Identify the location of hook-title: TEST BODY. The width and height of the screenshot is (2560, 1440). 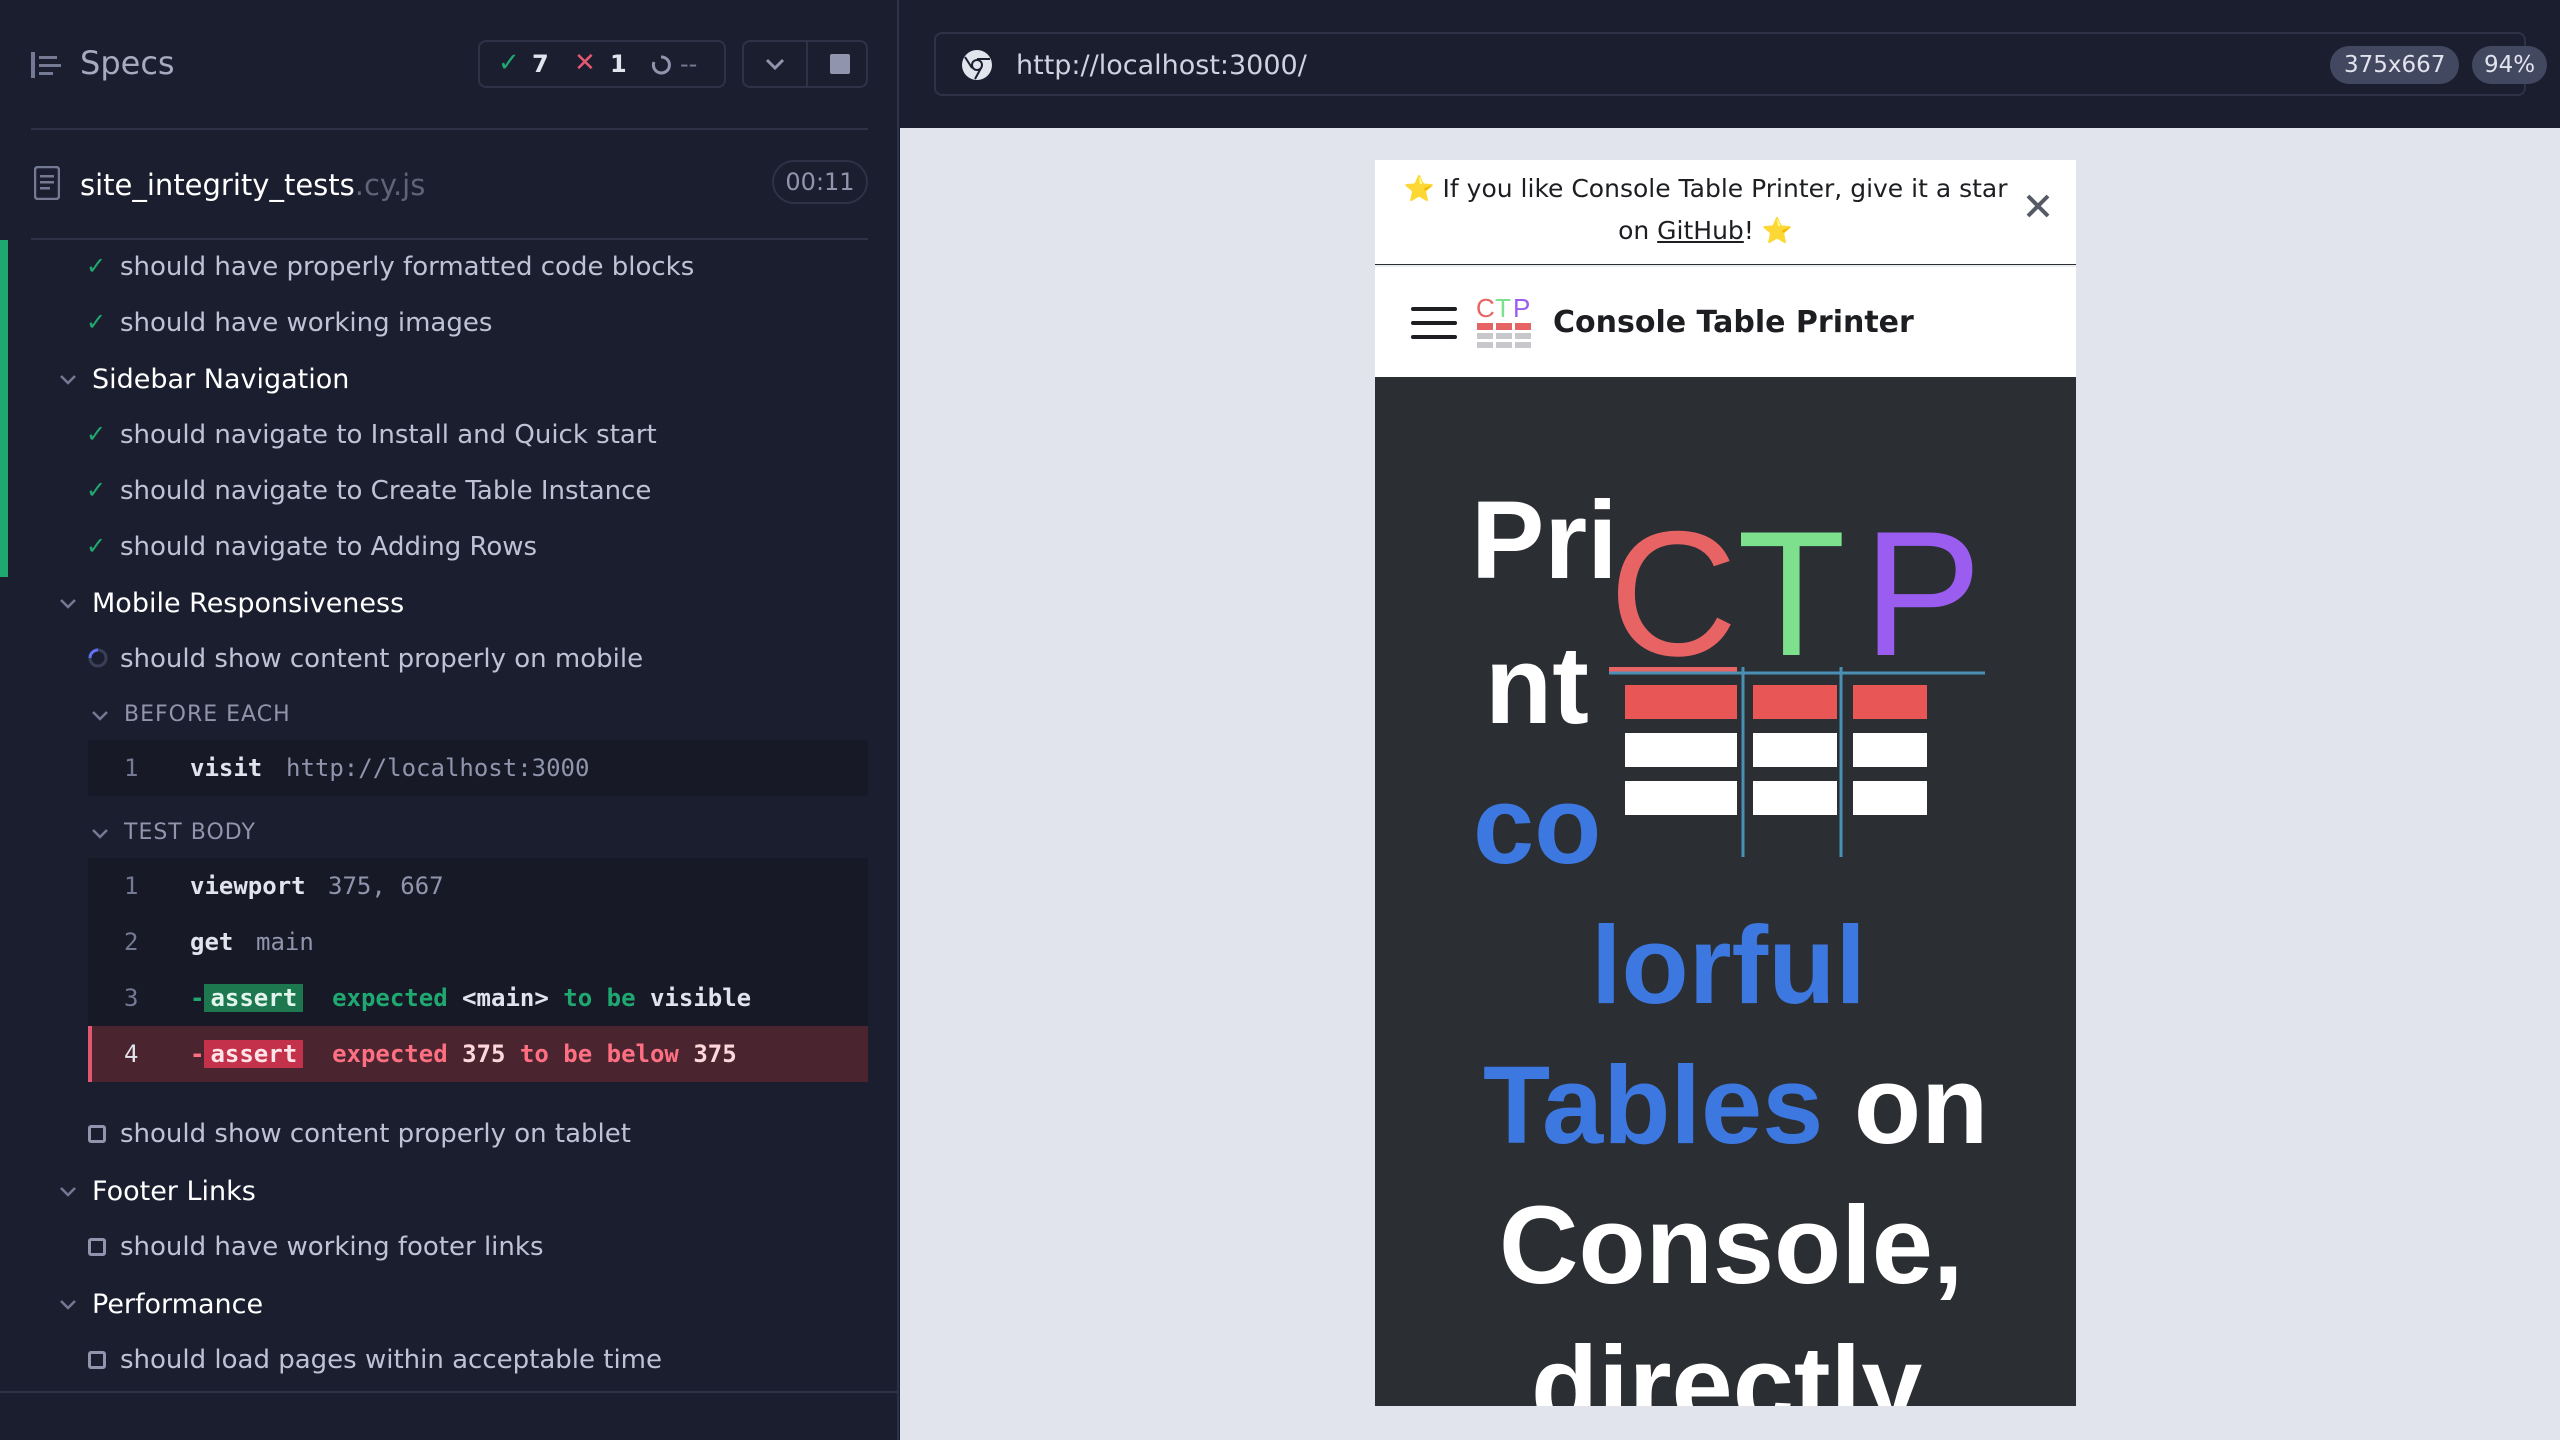
(190, 832).